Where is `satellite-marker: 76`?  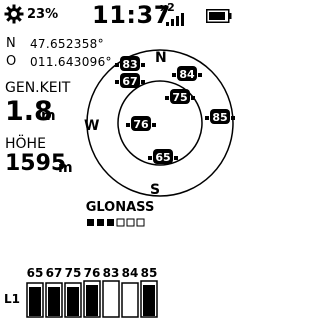
satellite-marker: 76 is located at coordinates (141, 123).